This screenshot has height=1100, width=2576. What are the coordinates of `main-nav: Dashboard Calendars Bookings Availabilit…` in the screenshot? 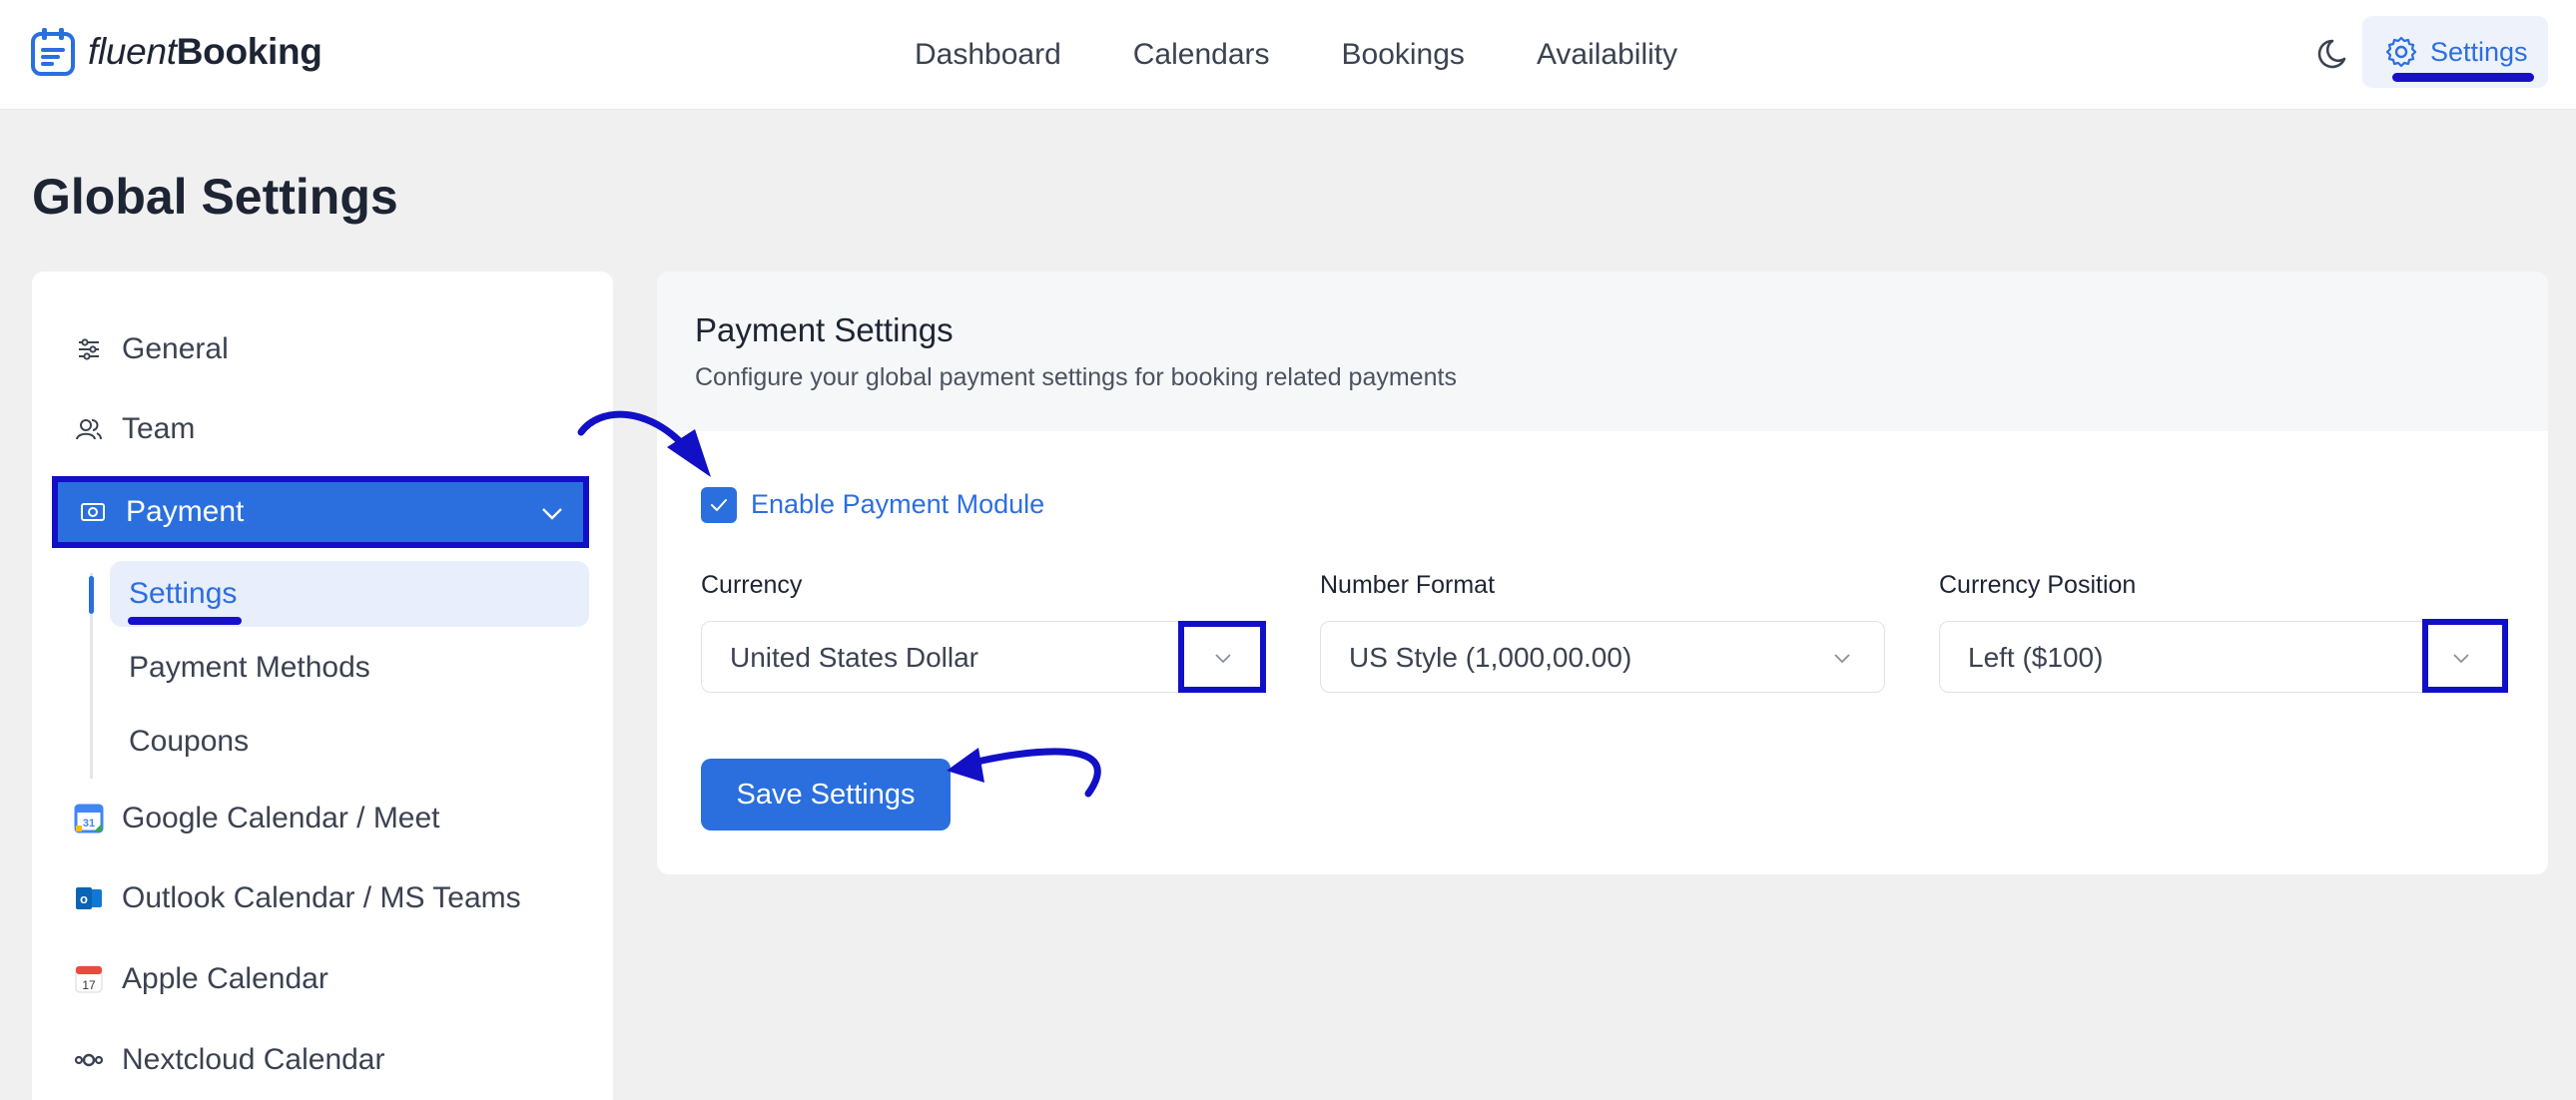 It's located at (1296, 55).